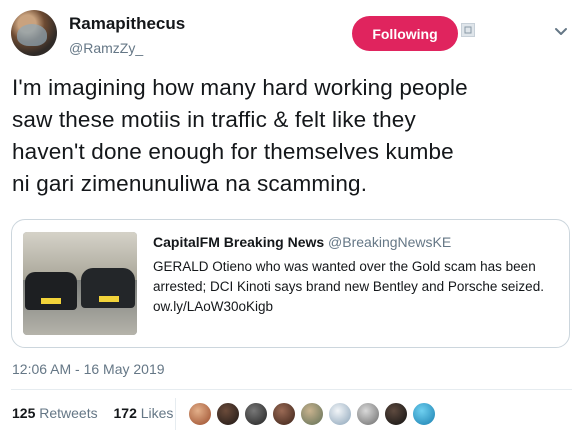  What do you see at coordinates (358, 307) in the screenshot?
I see `quoted-link: ow.ly/LAoW30oKigb` at bounding box center [358, 307].